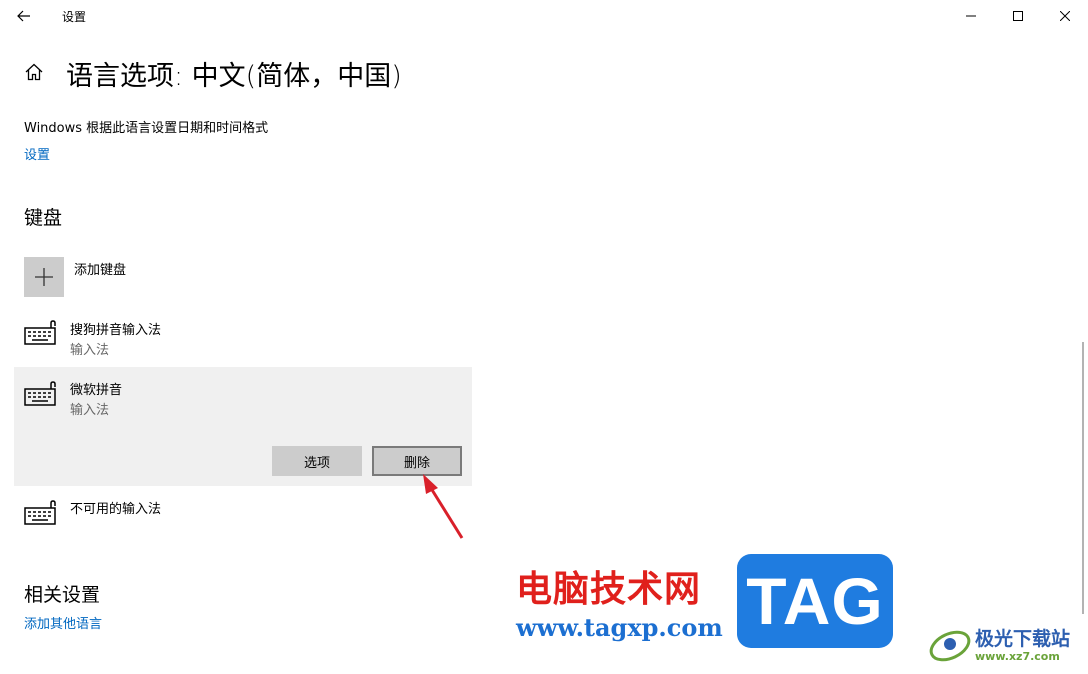  What do you see at coordinates (1017, 656) in the screenshot?
I see `watermark-logo-url: www.xz7.com` at bounding box center [1017, 656].